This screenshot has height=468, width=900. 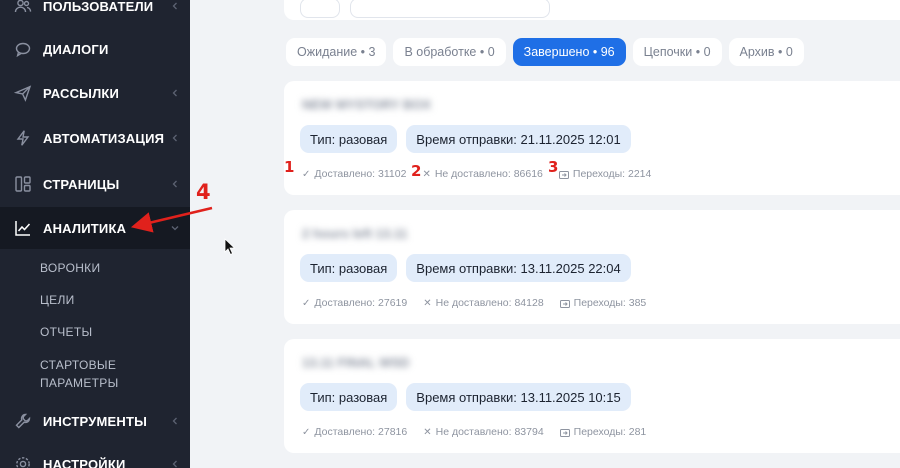 I want to click on top-toolbar, so click(x=592, y=10).